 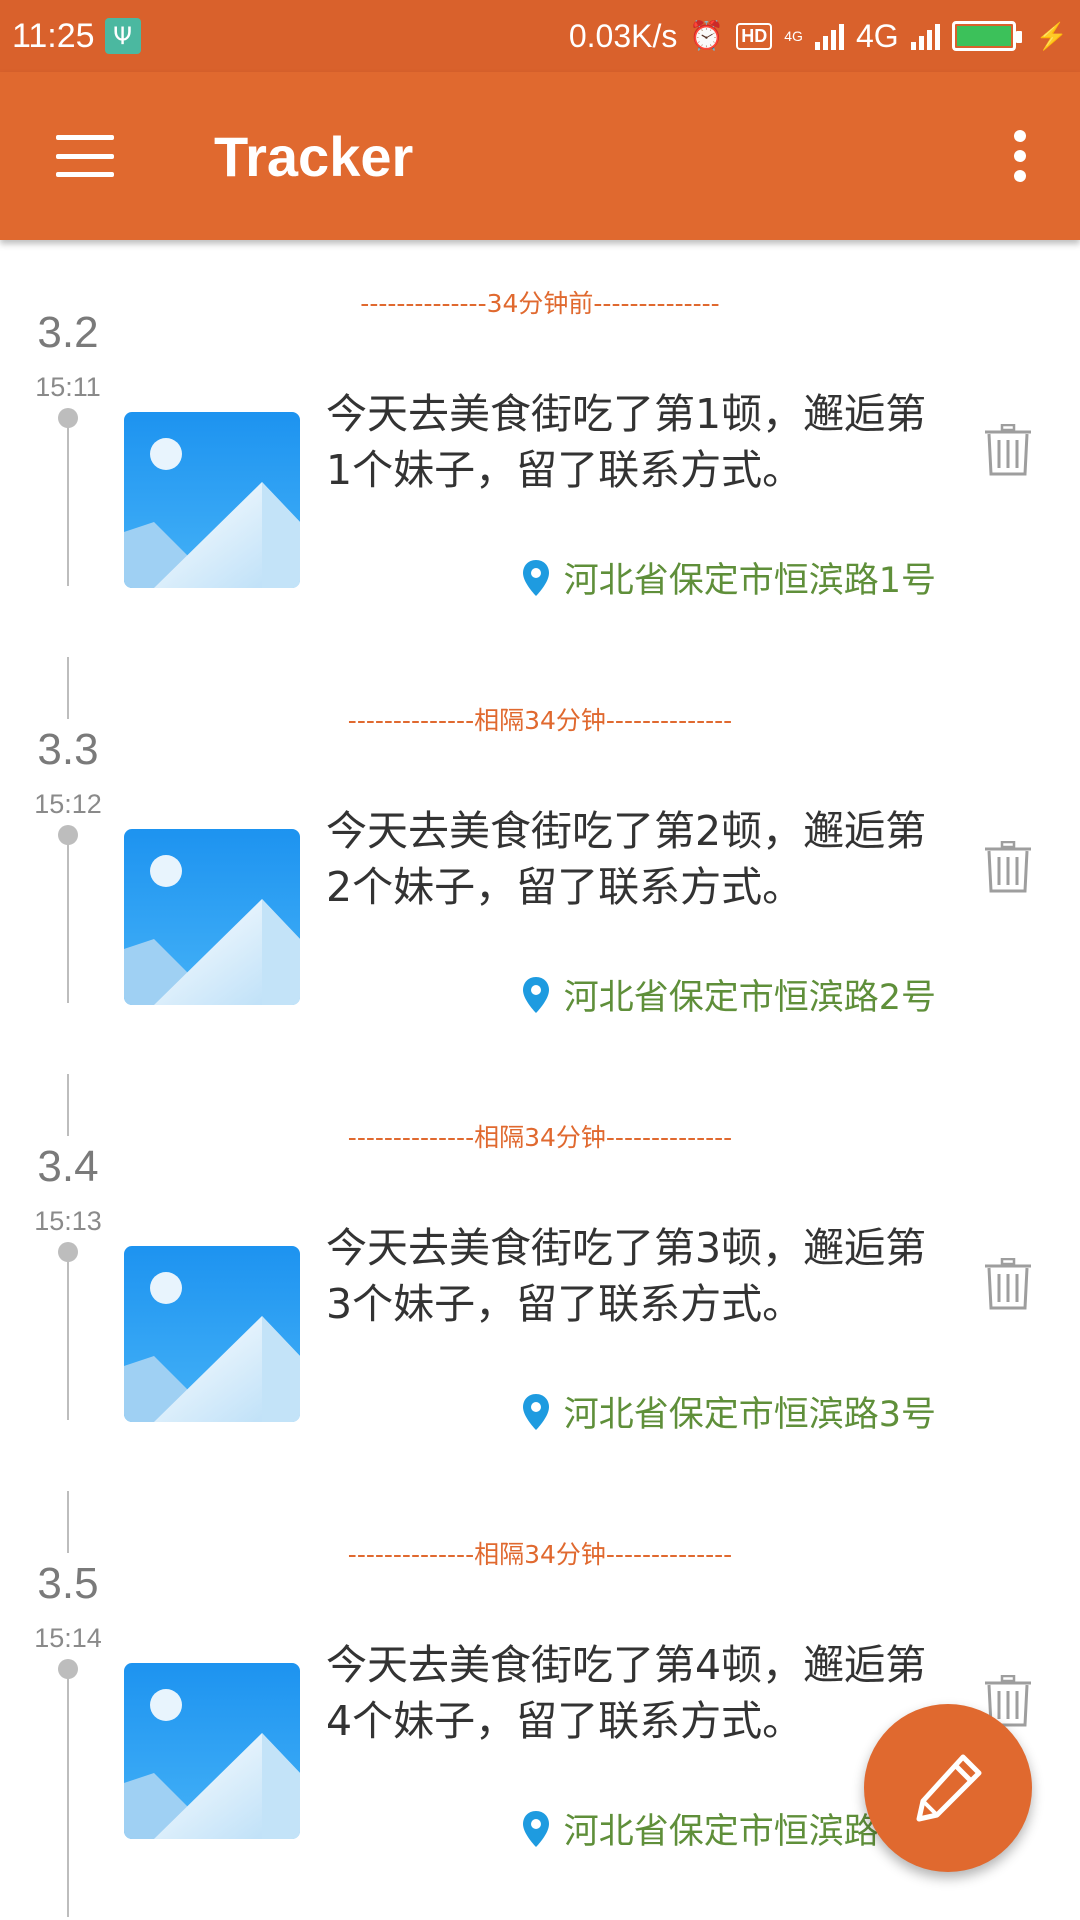 What do you see at coordinates (68, 387) in the screenshot?
I see `entry-time: 15:11` at bounding box center [68, 387].